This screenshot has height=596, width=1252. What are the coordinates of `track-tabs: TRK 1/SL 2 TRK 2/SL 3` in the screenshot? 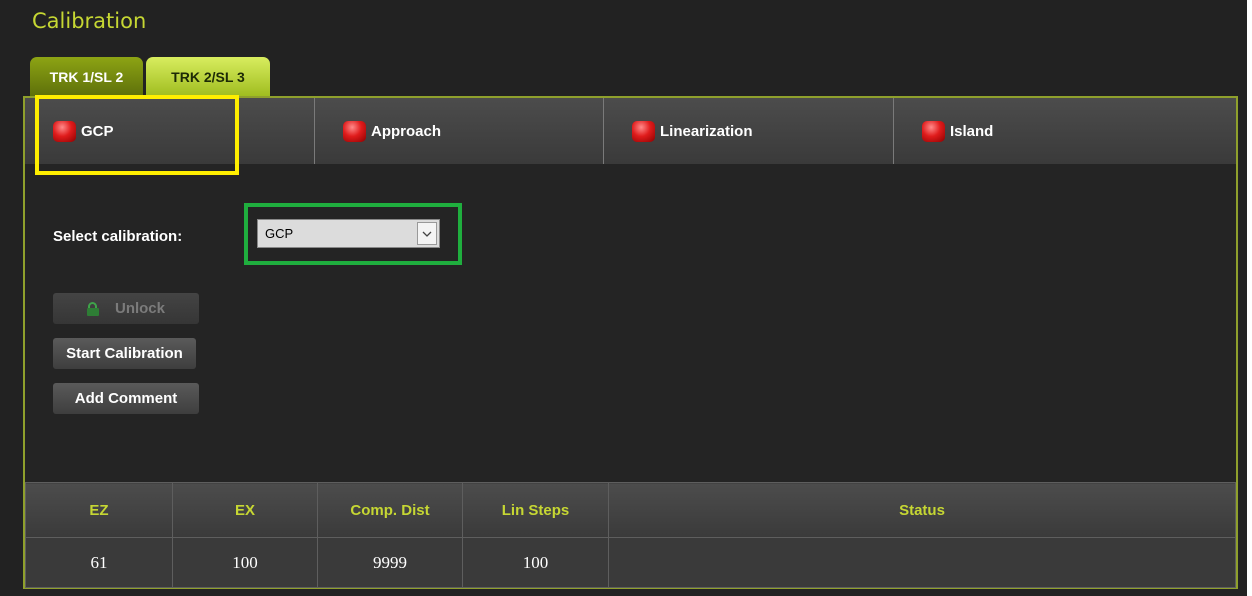 It's located at (151, 76).